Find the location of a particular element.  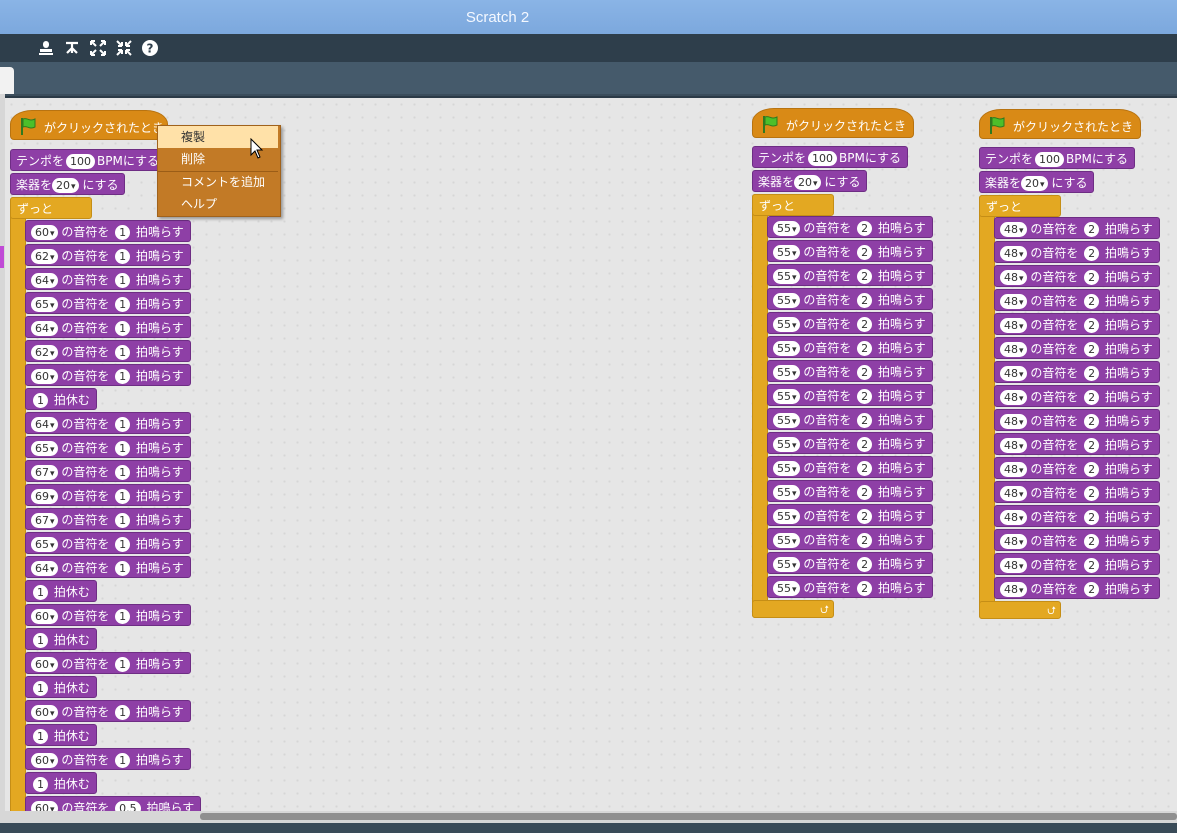

note-dropdown: 62 is located at coordinates (44, 256).